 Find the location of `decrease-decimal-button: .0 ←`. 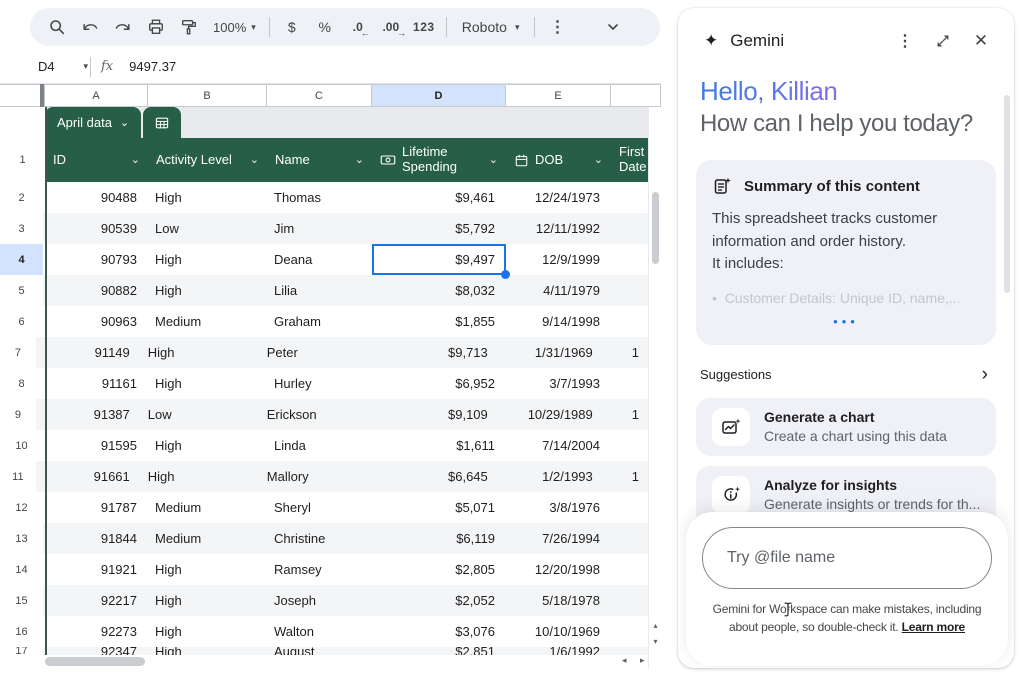

decrease-decimal-button: .0 ← is located at coordinates (358, 27).